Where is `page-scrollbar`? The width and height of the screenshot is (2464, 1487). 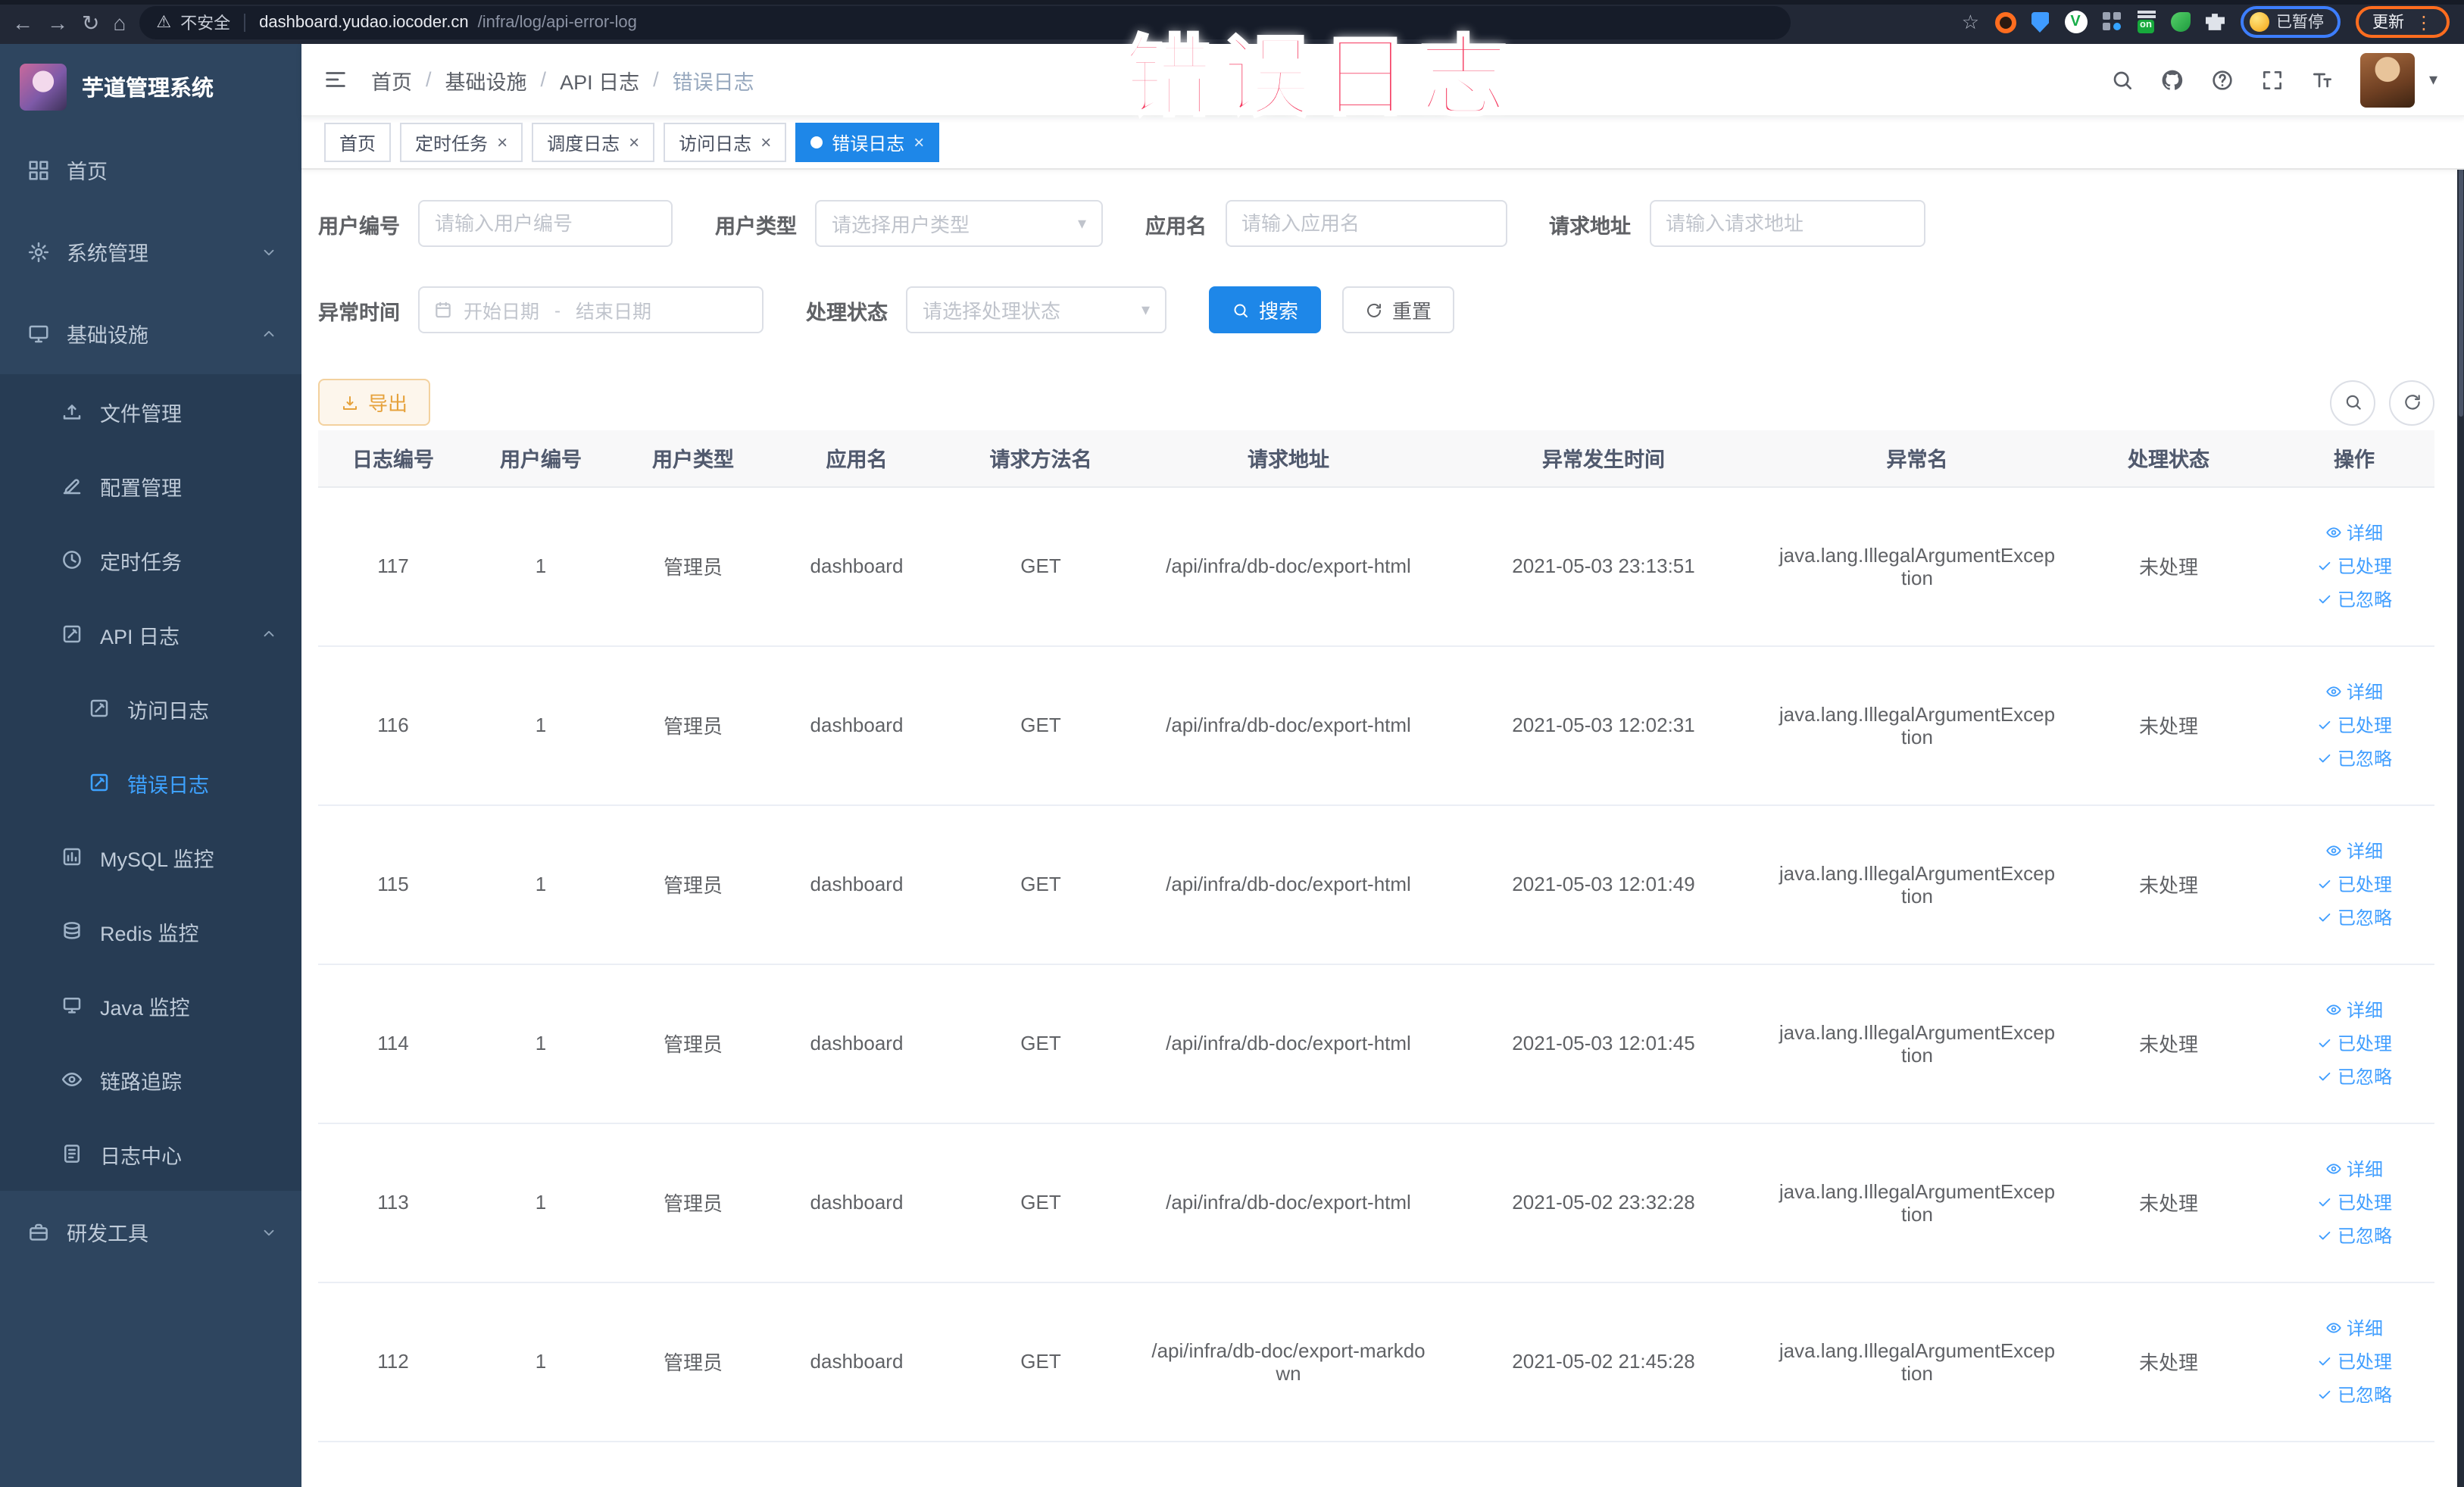 page-scrollbar is located at coordinates (2460, 765).